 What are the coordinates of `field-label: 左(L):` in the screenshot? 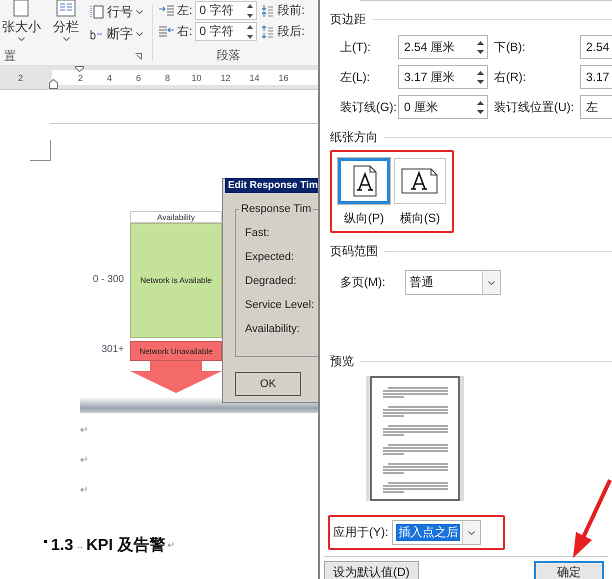 It's located at (355, 77).